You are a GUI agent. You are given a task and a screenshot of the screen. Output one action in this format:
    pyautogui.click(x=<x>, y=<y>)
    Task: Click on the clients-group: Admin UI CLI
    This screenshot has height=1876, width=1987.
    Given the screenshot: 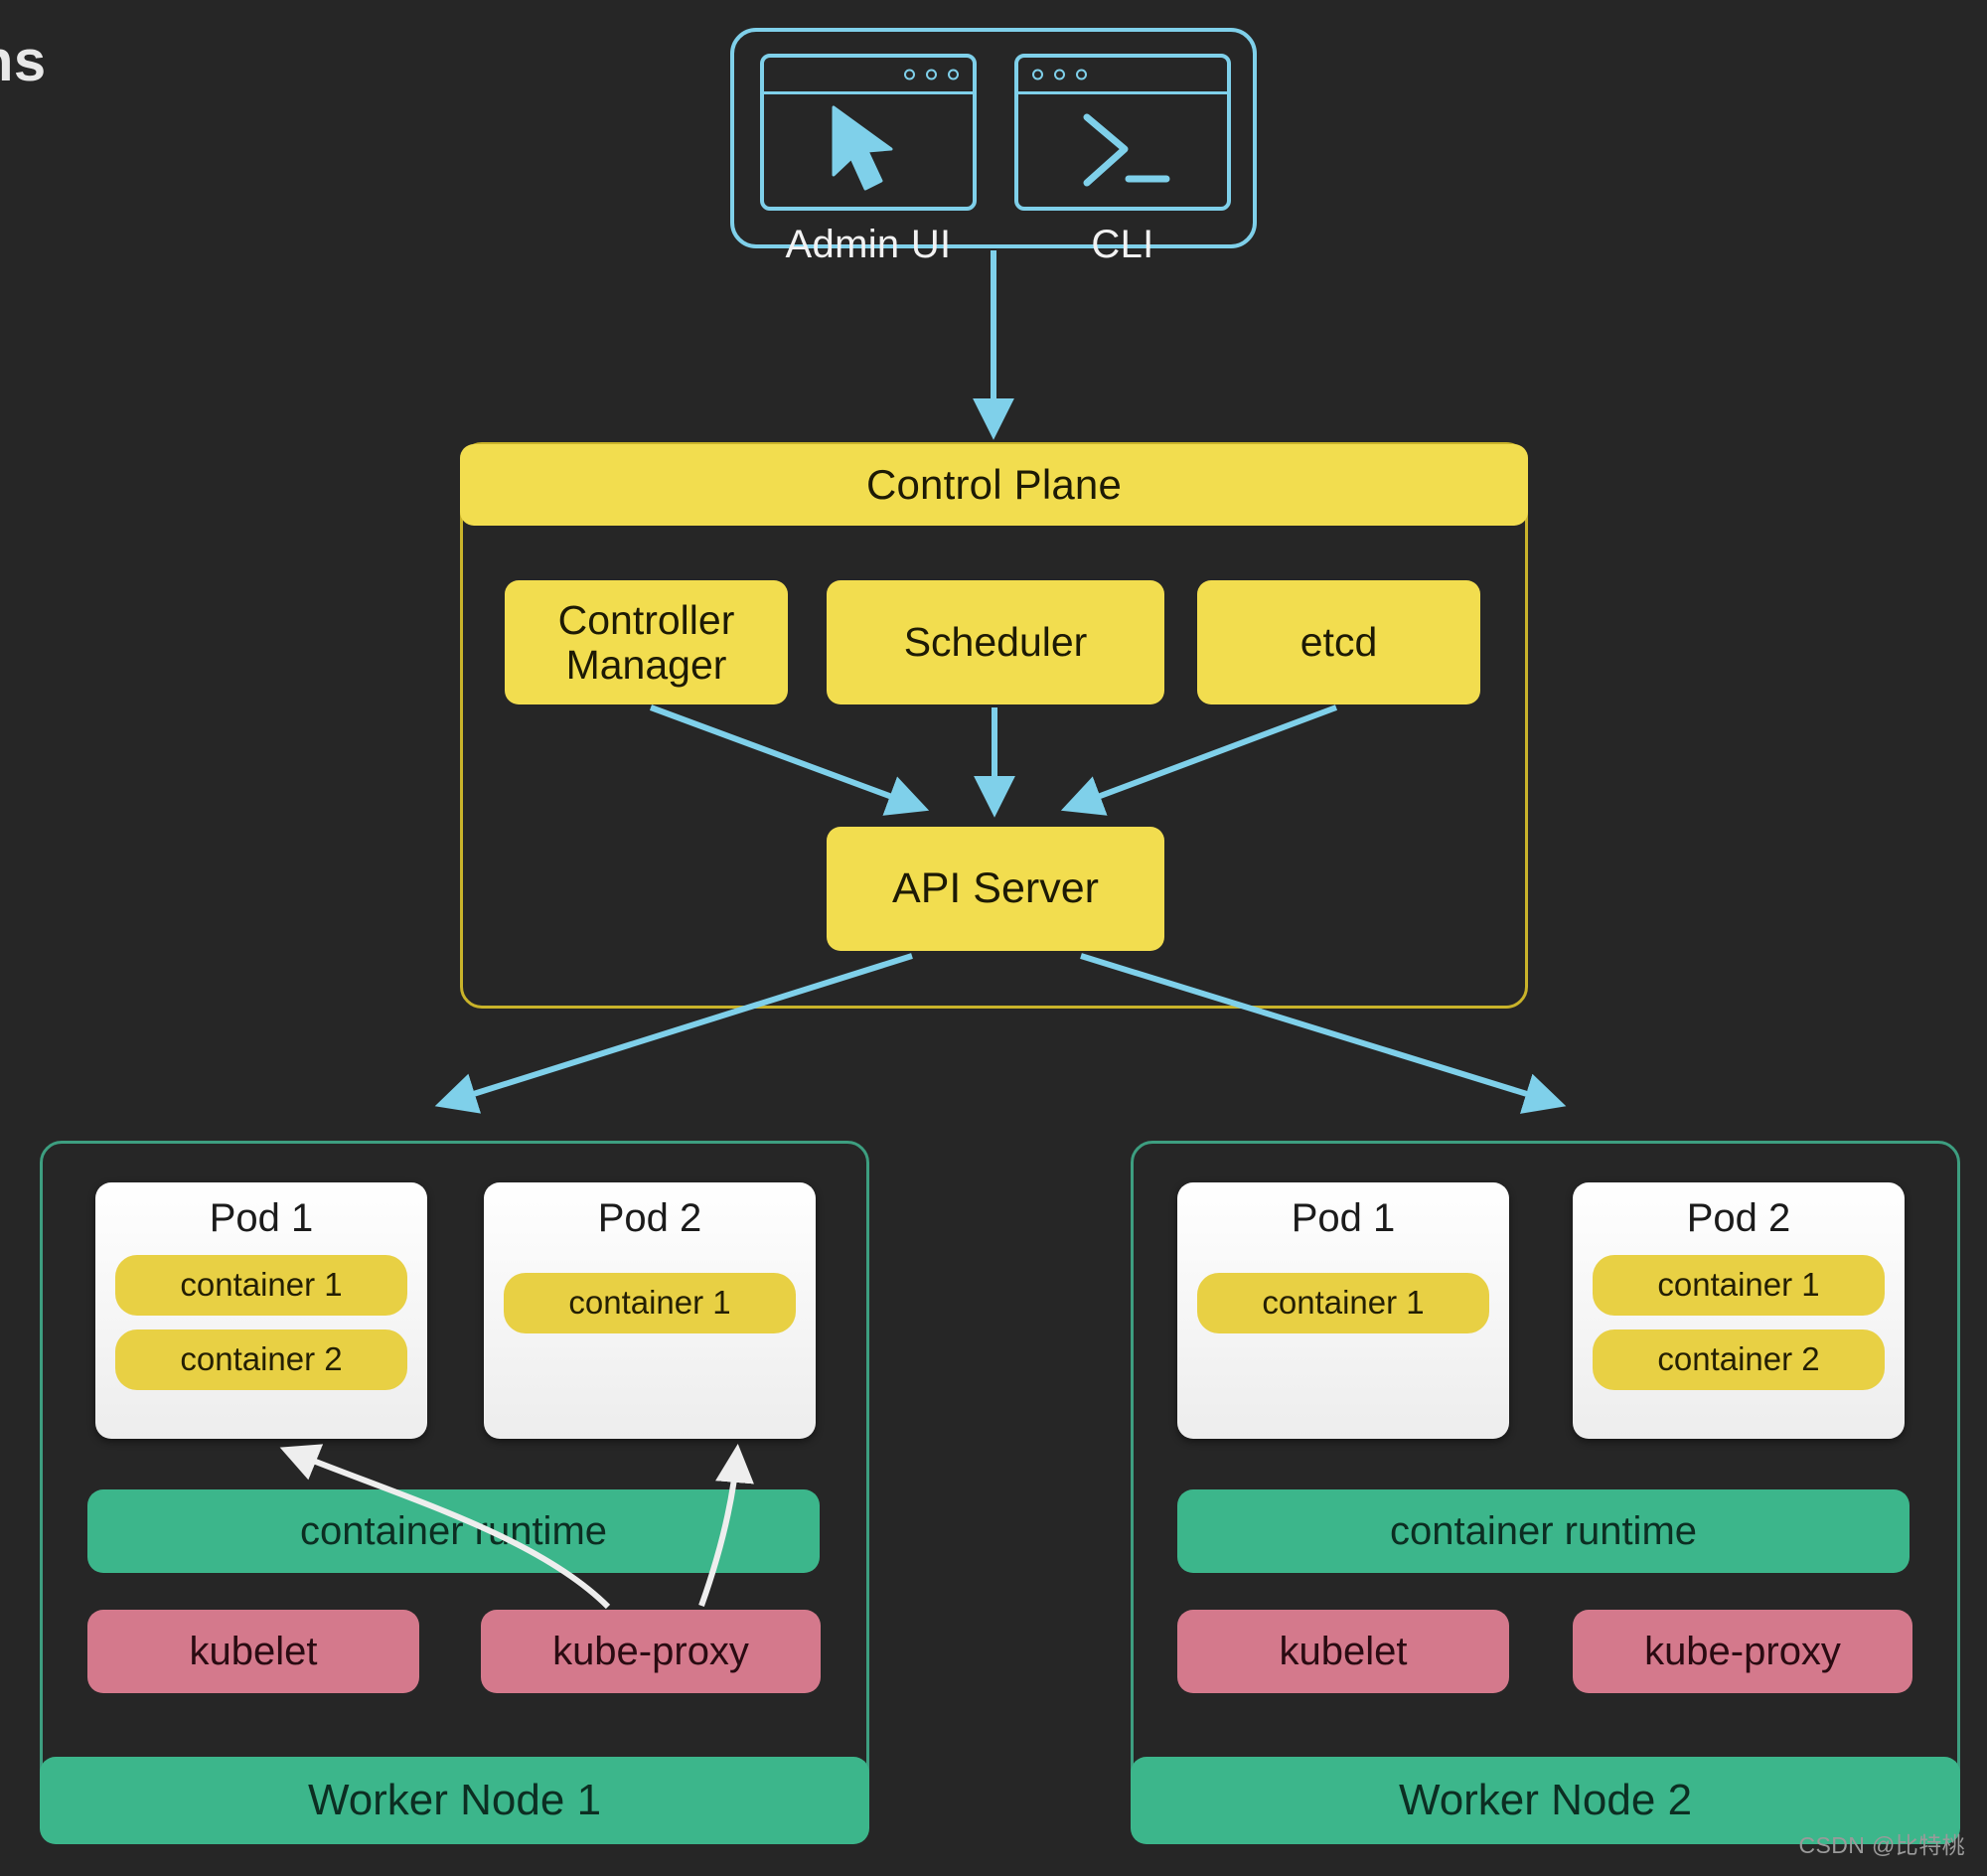 What is the action you would take?
    pyautogui.click(x=993, y=147)
    